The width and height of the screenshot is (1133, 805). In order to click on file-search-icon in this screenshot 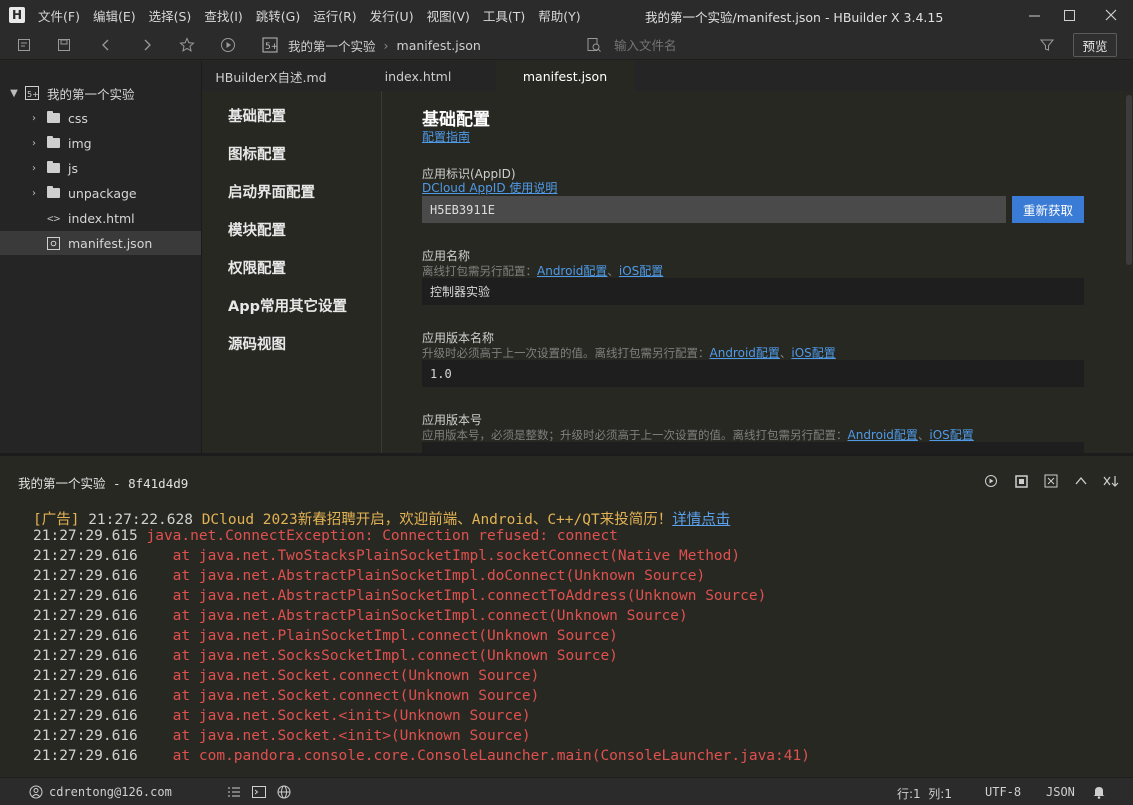, I will do `click(594, 45)`.